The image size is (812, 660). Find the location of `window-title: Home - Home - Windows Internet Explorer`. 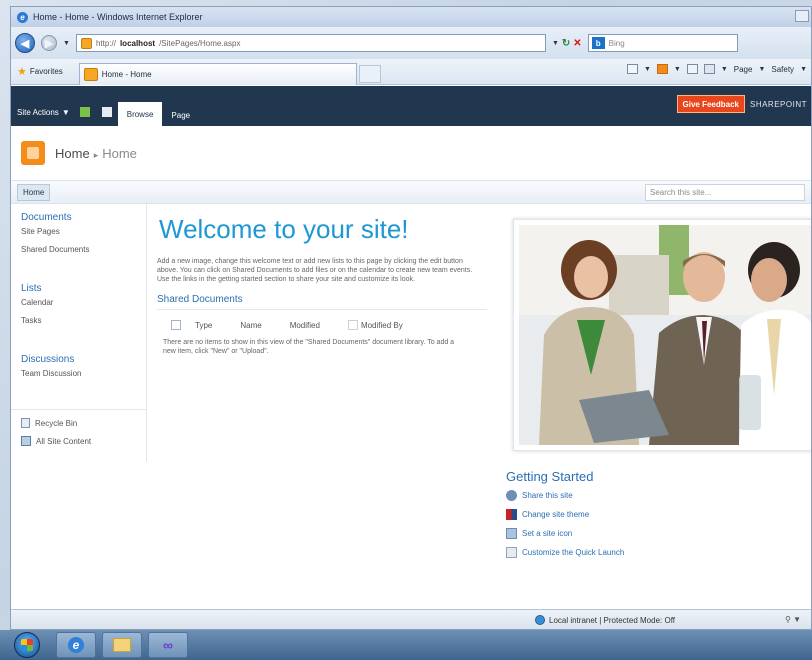

window-title: Home - Home - Windows Internet Explorer is located at coordinates (118, 17).